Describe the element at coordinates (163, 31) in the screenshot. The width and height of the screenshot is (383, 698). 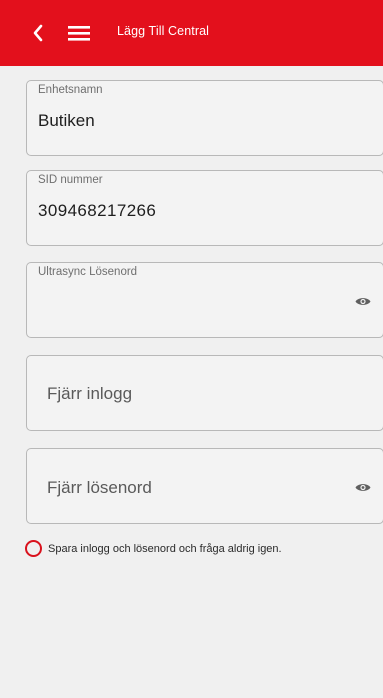
I see `page-title: Lägg Till Central` at that location.